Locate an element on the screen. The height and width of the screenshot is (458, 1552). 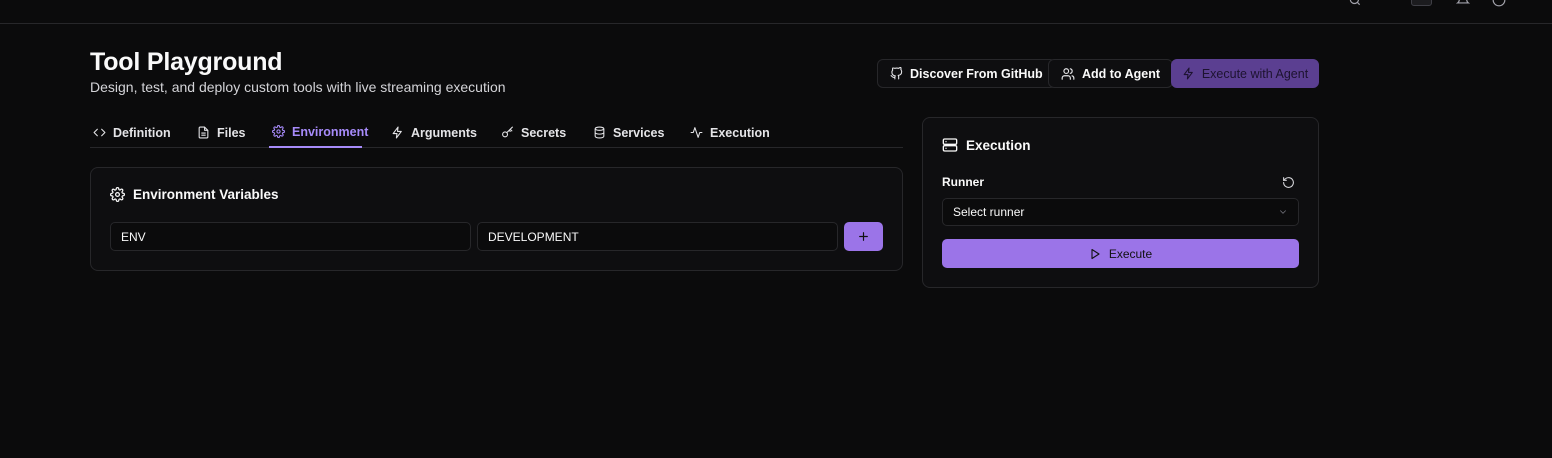
tab-environment: Environment is located at coordinates (318, 132).